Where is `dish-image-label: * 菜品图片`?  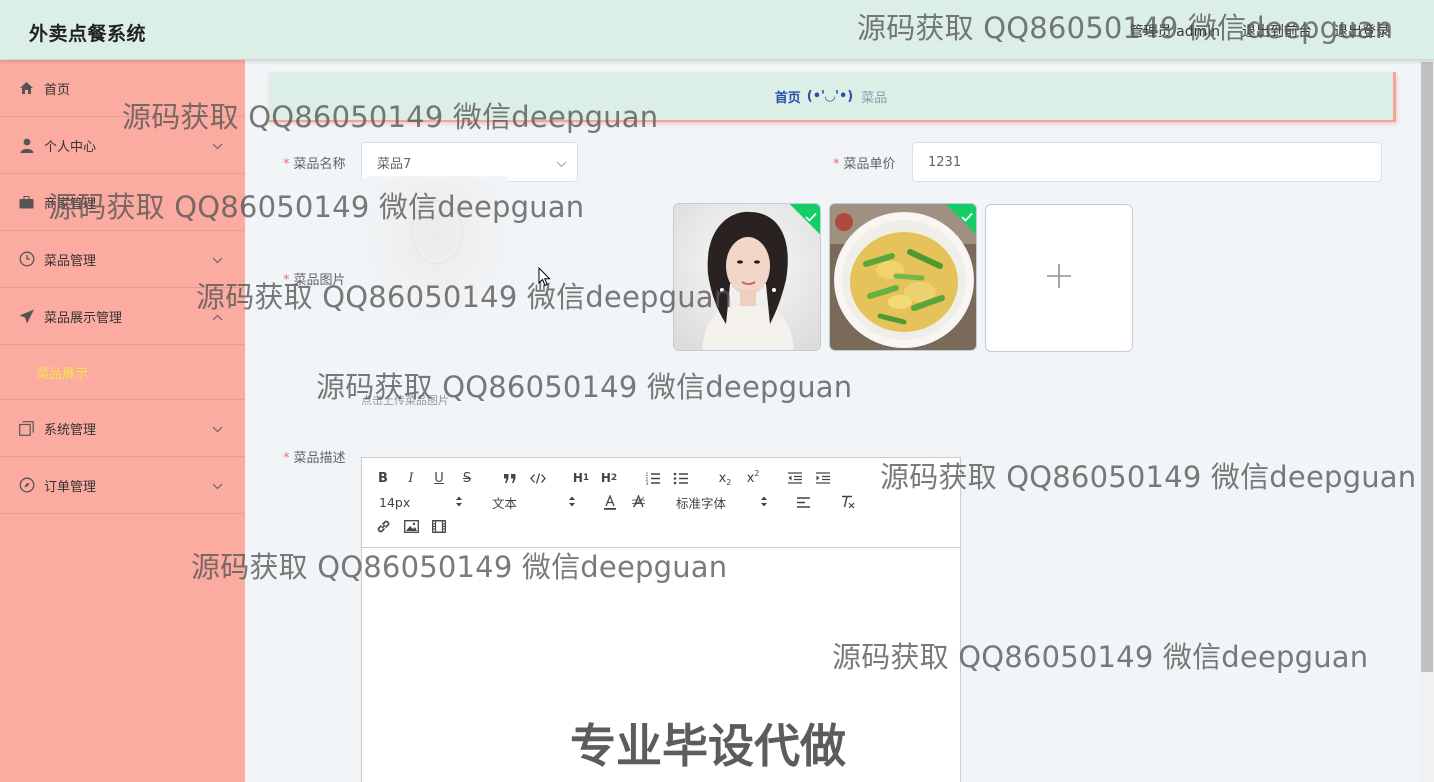 dish-image-label: * 菜品图片 is located at coordinates (314, 280).